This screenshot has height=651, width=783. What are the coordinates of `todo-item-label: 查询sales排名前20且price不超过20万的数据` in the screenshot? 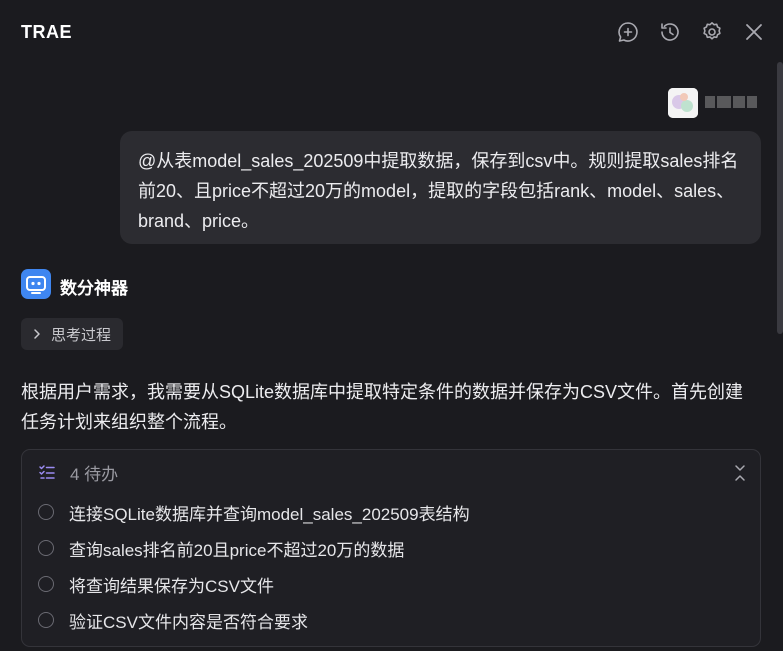 It's located at (237, 550).